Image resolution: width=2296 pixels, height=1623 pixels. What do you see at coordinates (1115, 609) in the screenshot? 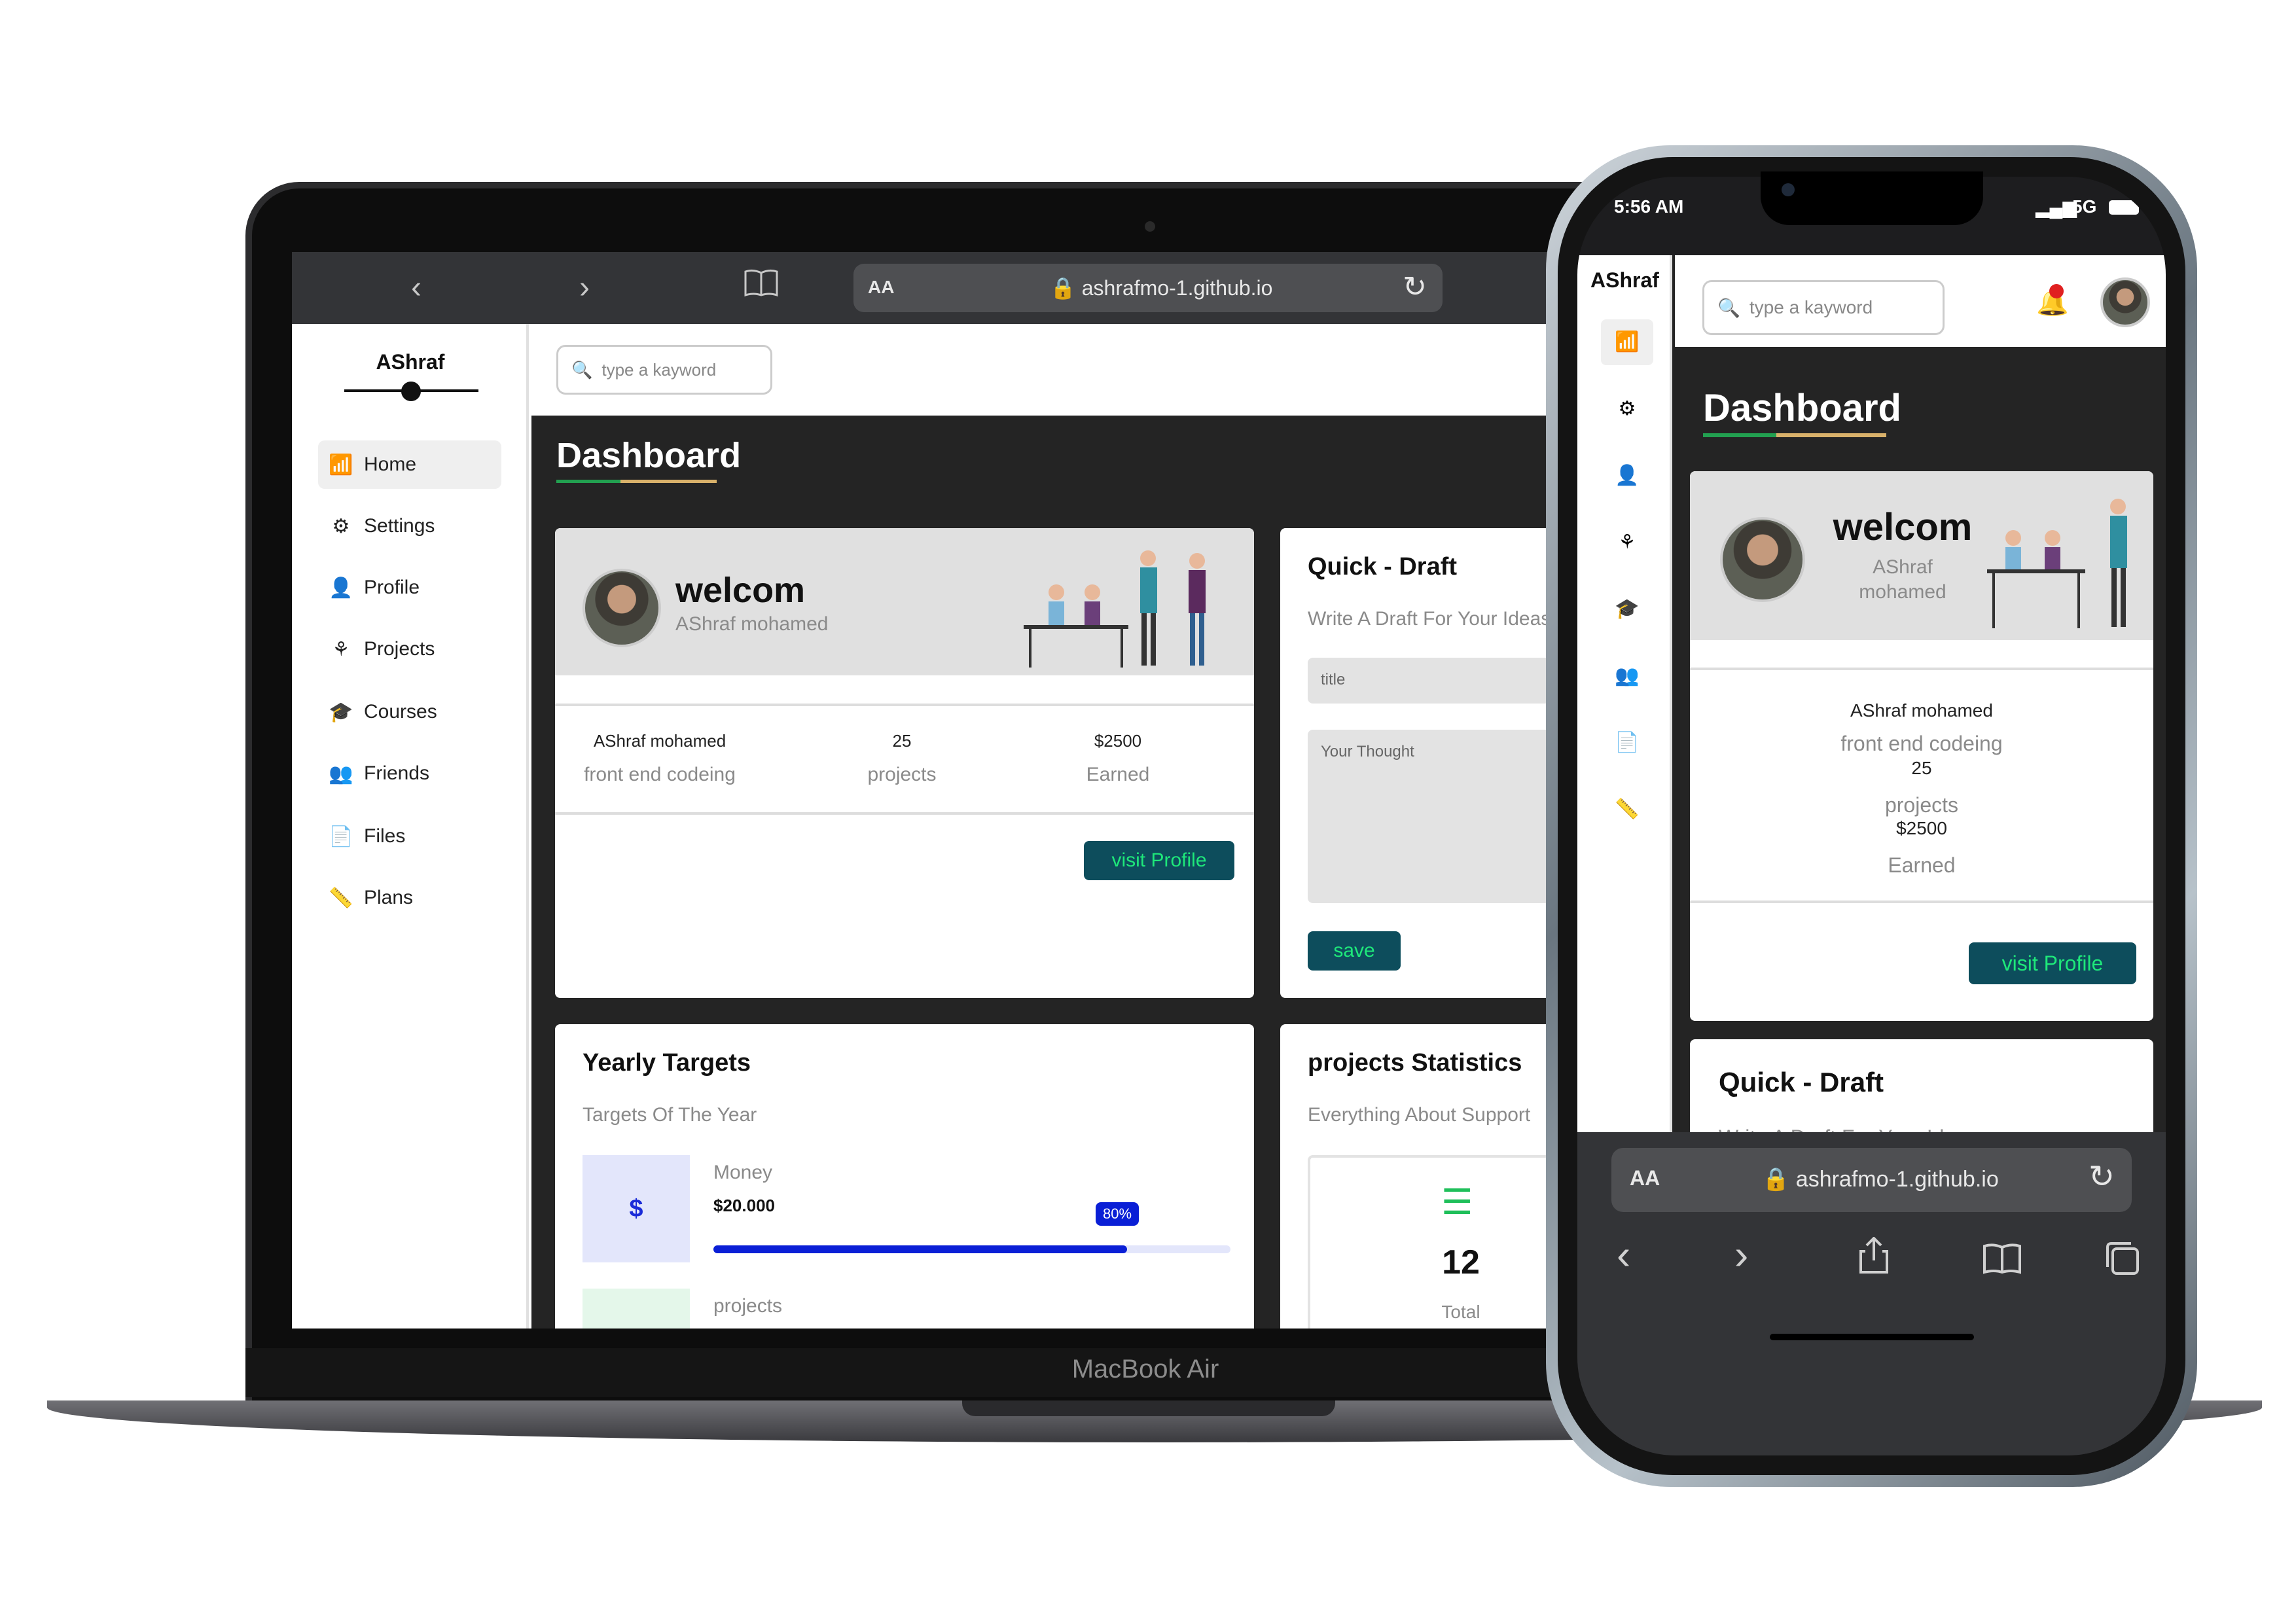
I see `team-illustration-icon` at bounding box center [1115, 609].